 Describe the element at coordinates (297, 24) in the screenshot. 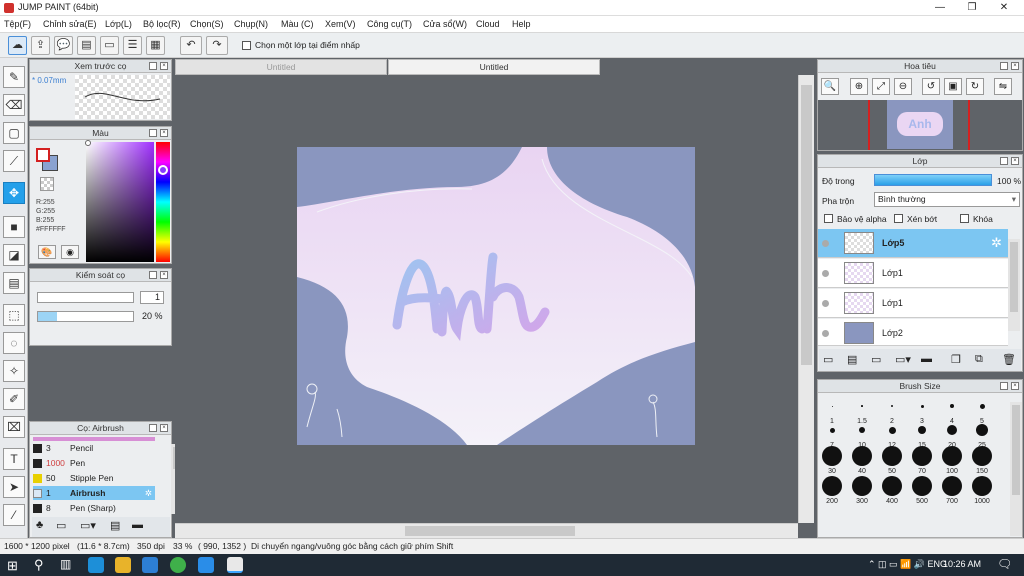

I see `menu-color: Màu (C)` at that location.